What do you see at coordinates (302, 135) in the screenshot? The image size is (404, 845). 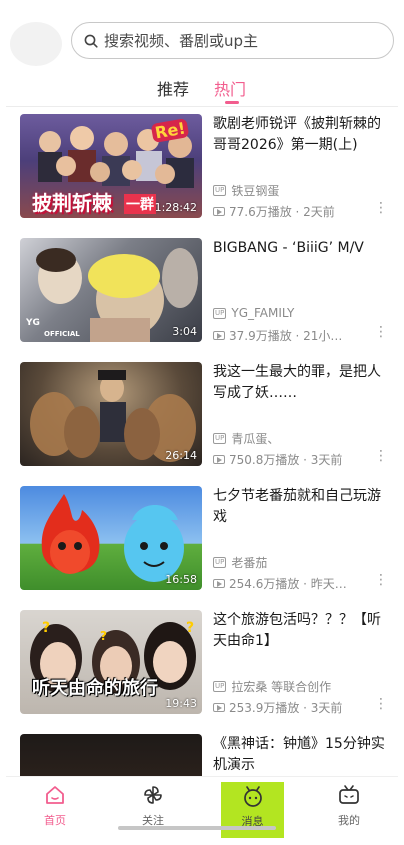 I see `video-title: 歌剧老师锐评《披荆斩棘的哥哥2026》第一期(上)` at bounding box center [302, 135].